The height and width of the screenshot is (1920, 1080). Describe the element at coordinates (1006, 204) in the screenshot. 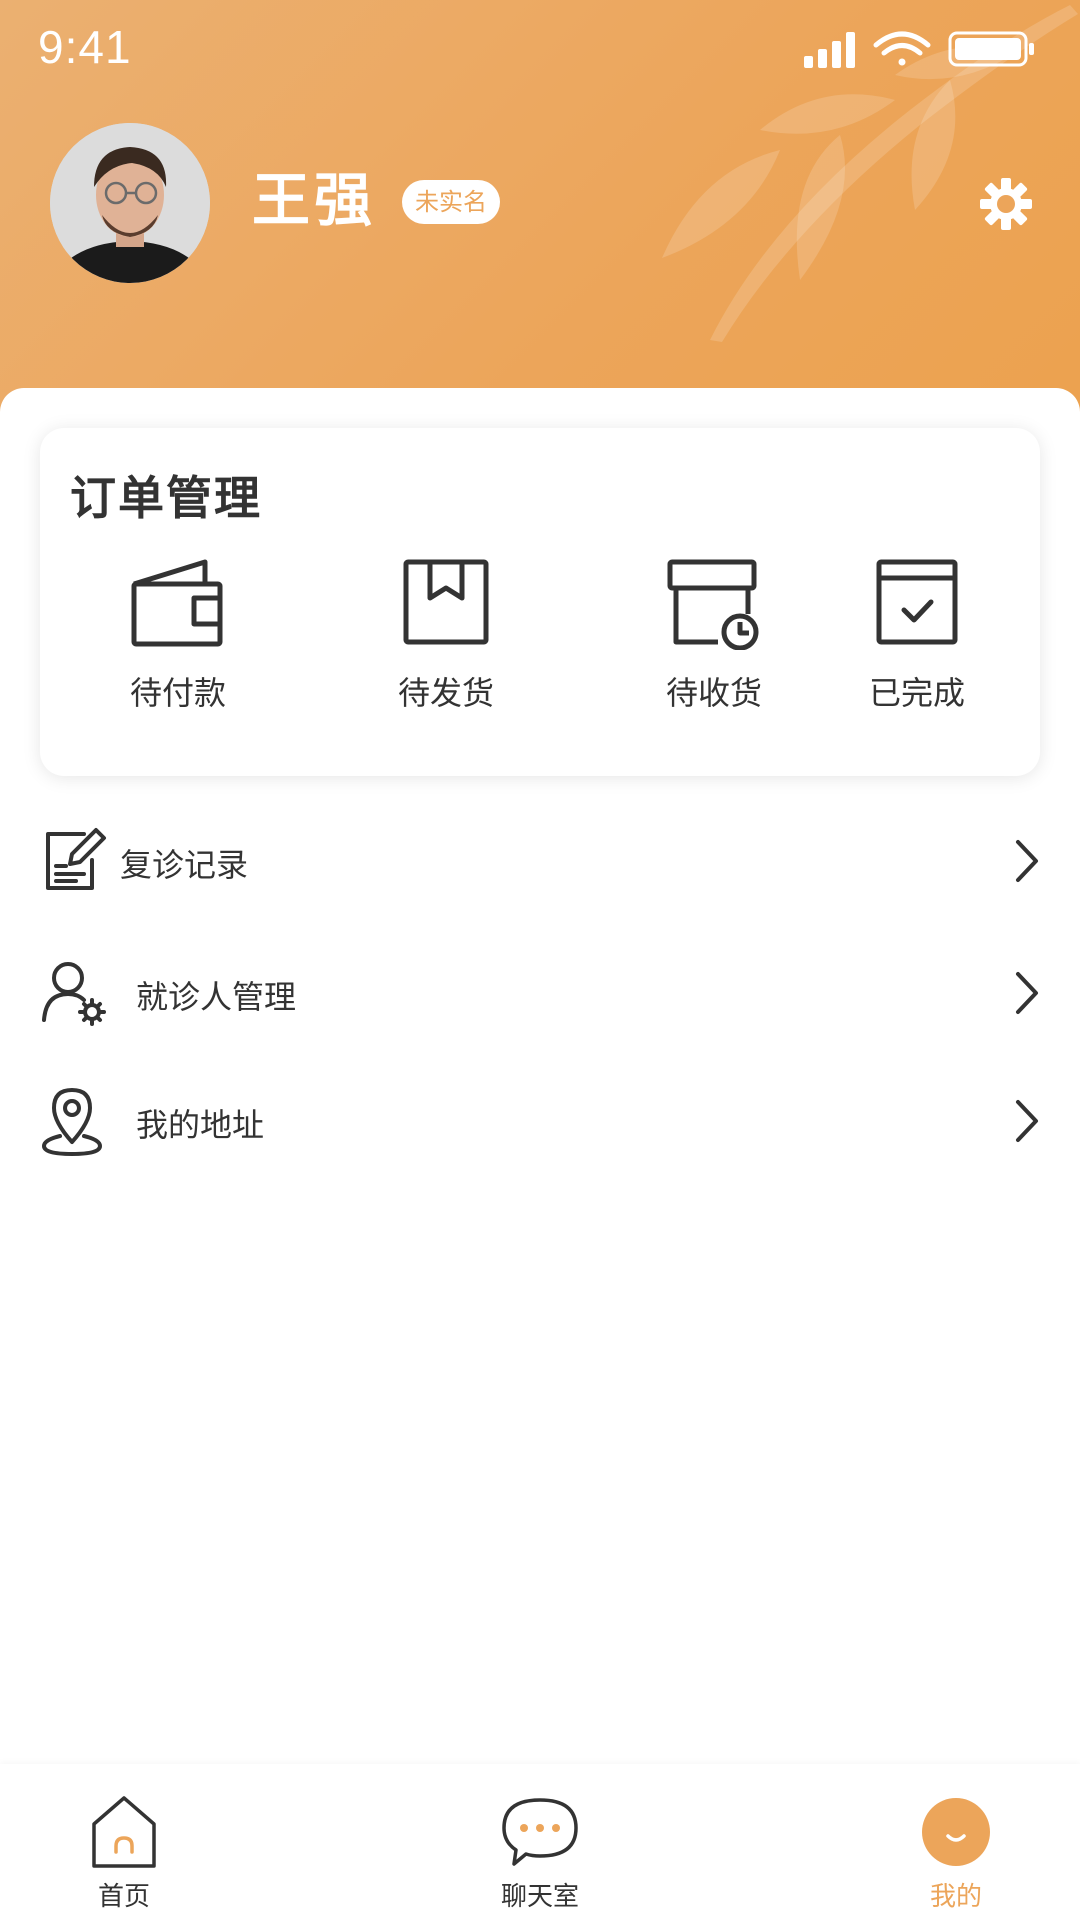

I see `settings-gear-icon` at that location.